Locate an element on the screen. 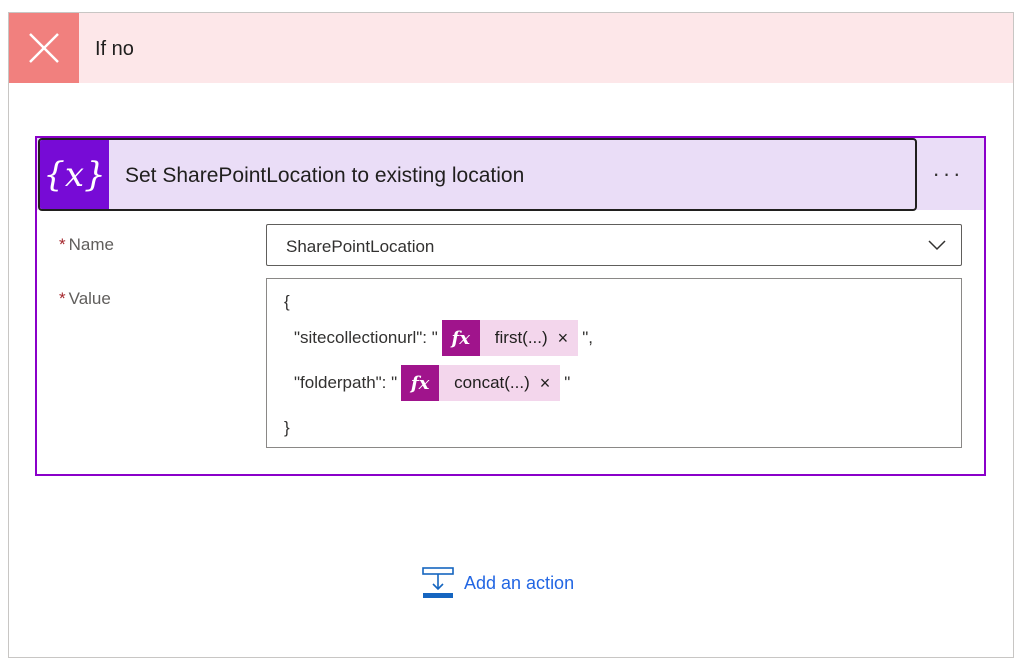  name-field-label: * Name is located at coordinates (86, 245).